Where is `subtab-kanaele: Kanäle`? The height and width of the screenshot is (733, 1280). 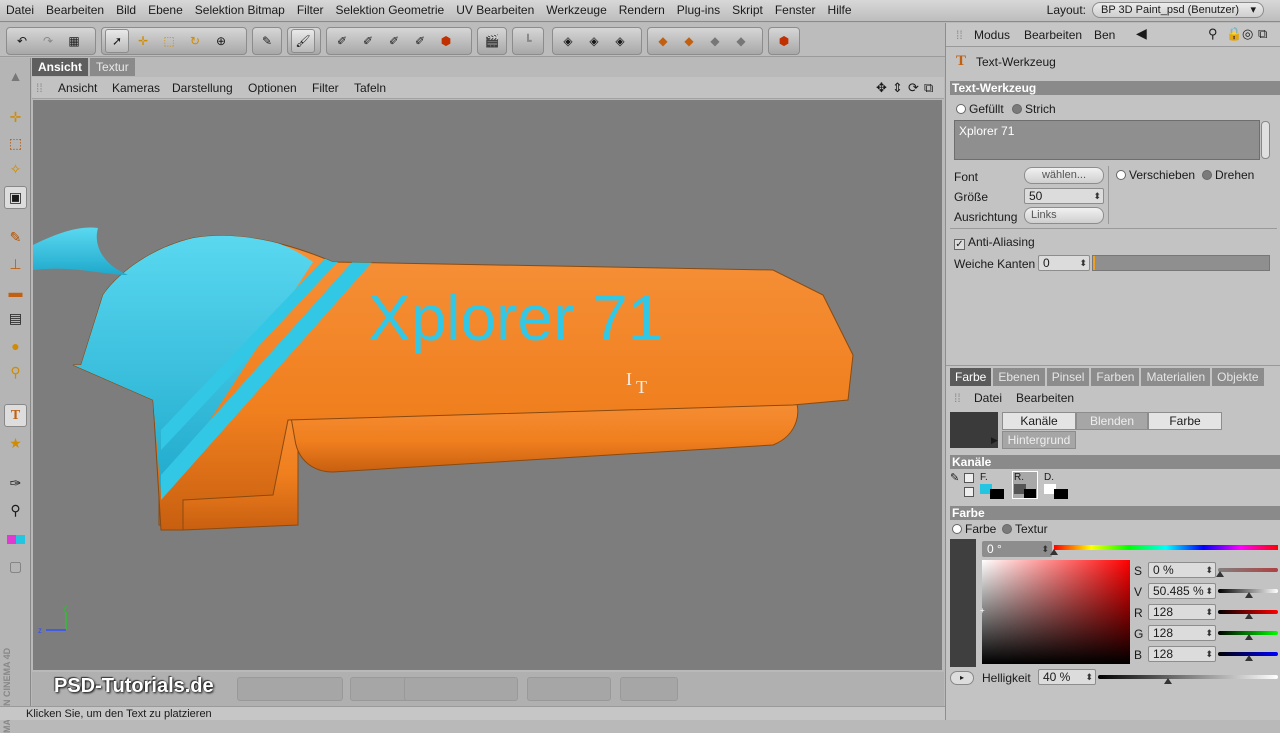 subtab-kanaele: Kanäle is located at coordinates (1039, 421).